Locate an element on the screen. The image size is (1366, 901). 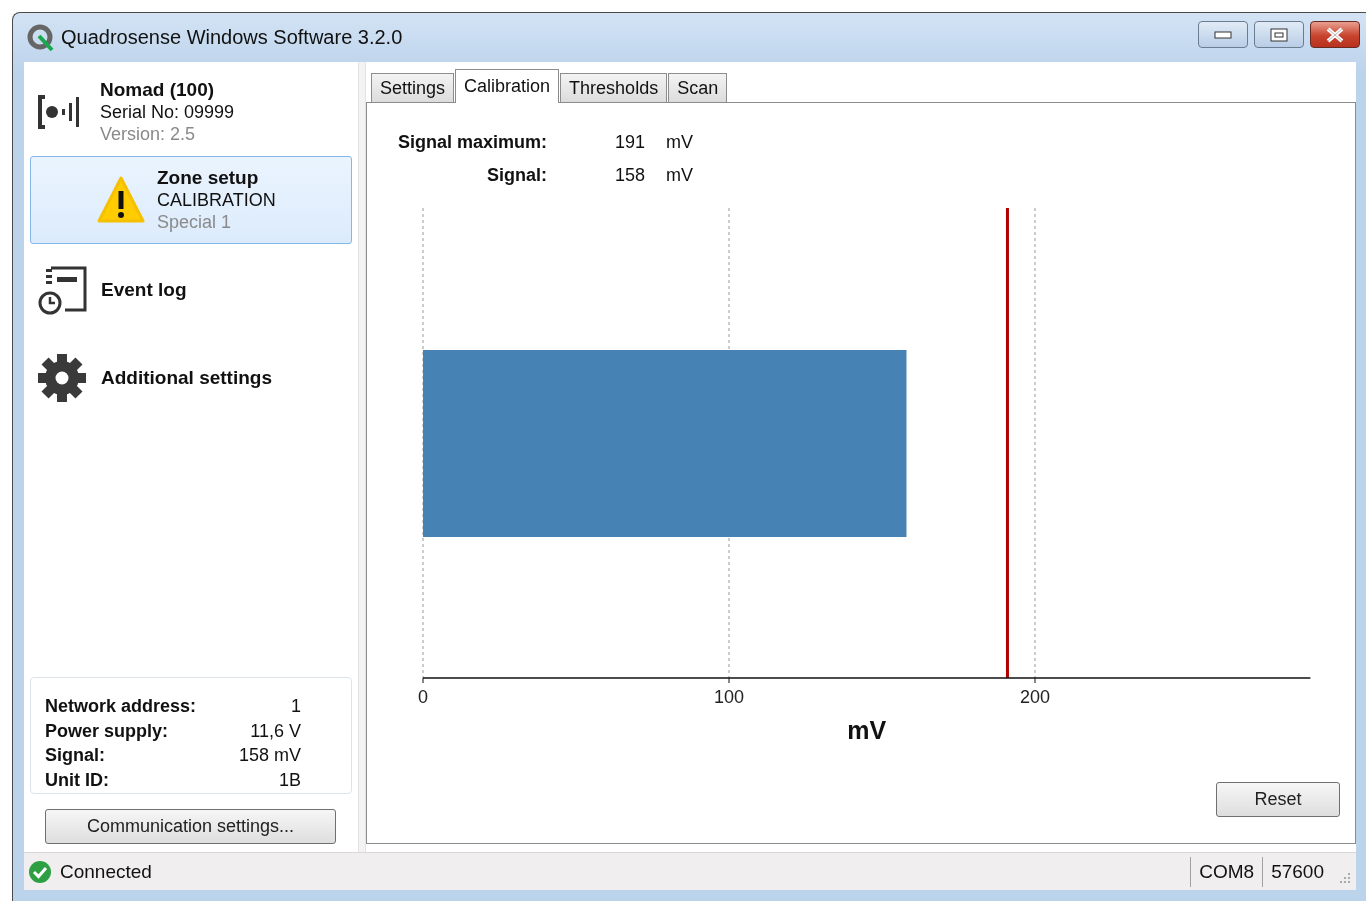
restore-icon is located at coordinates (1279, 34).